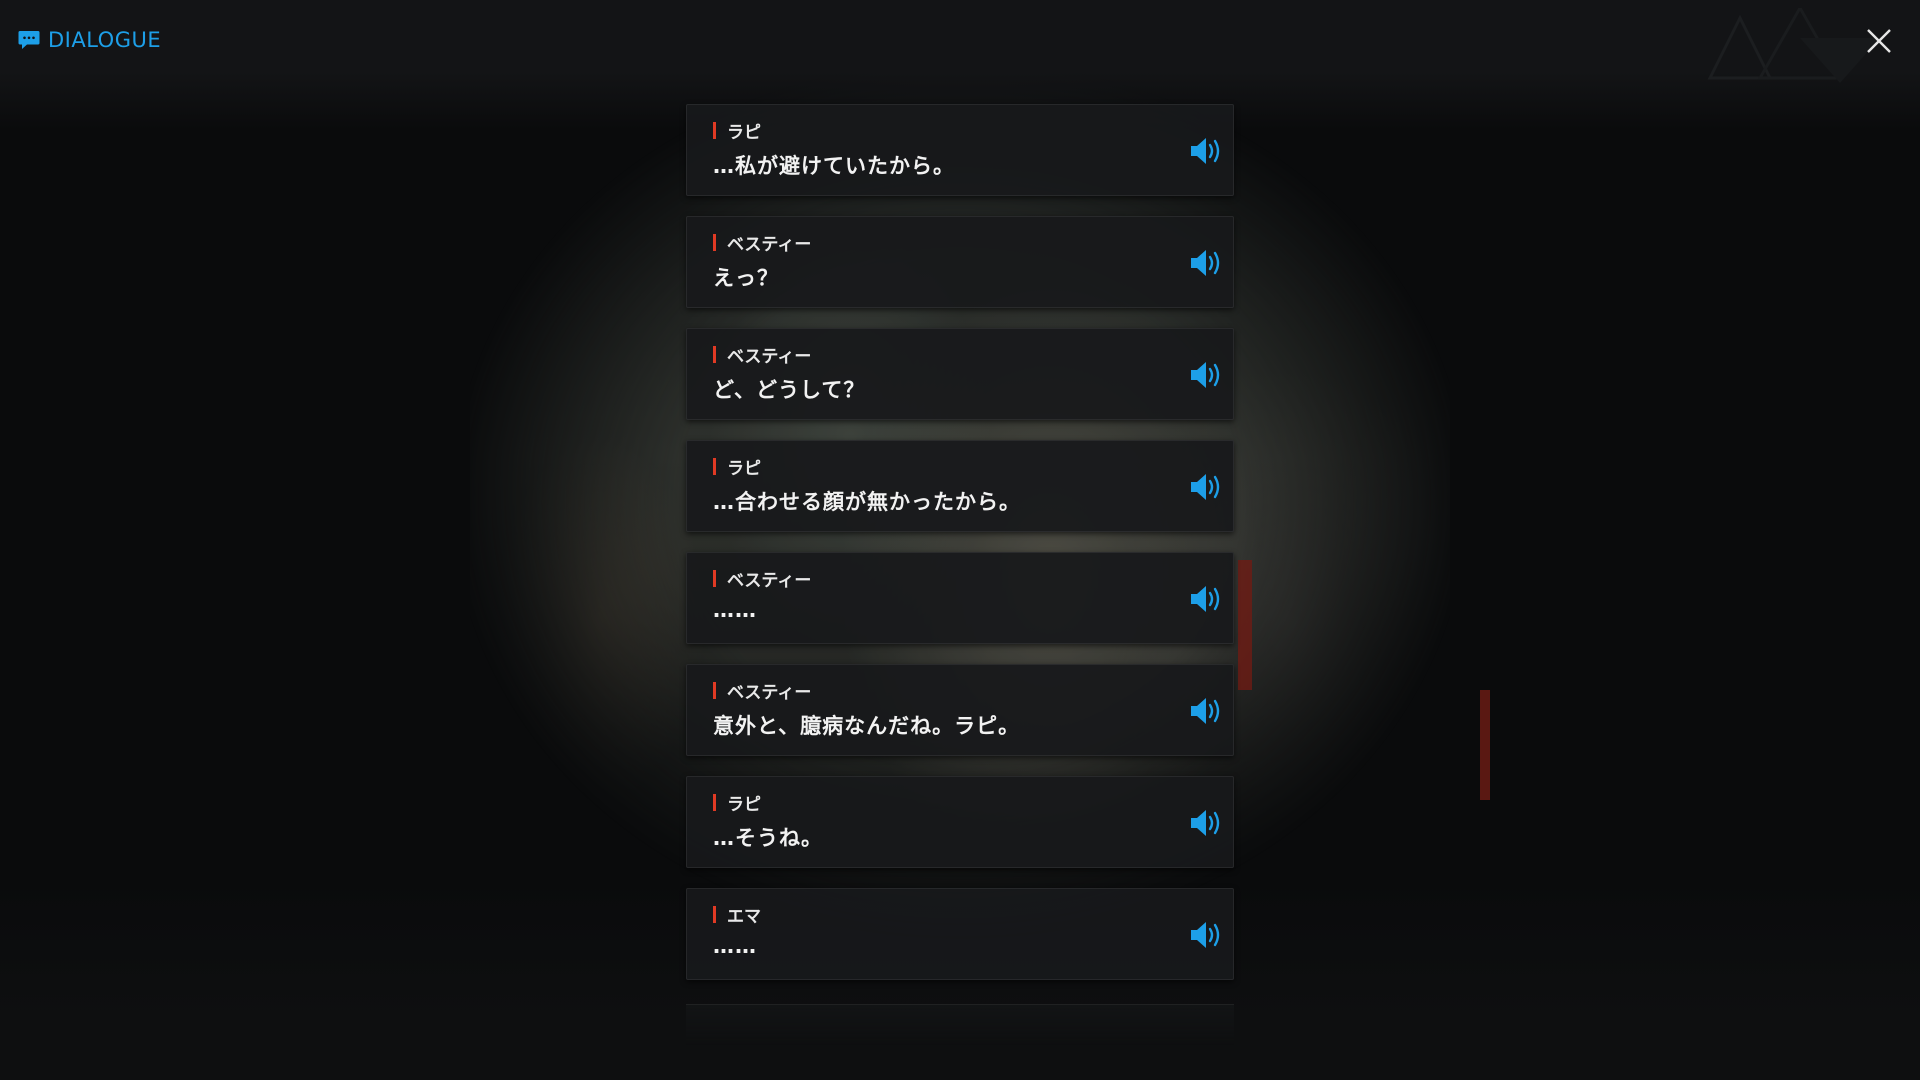 The width and height of the screenshot is (1920, 1080). I want to click on dialogue-text: 意外と、臆病なんだね。ラピ。, so click(867, 726).